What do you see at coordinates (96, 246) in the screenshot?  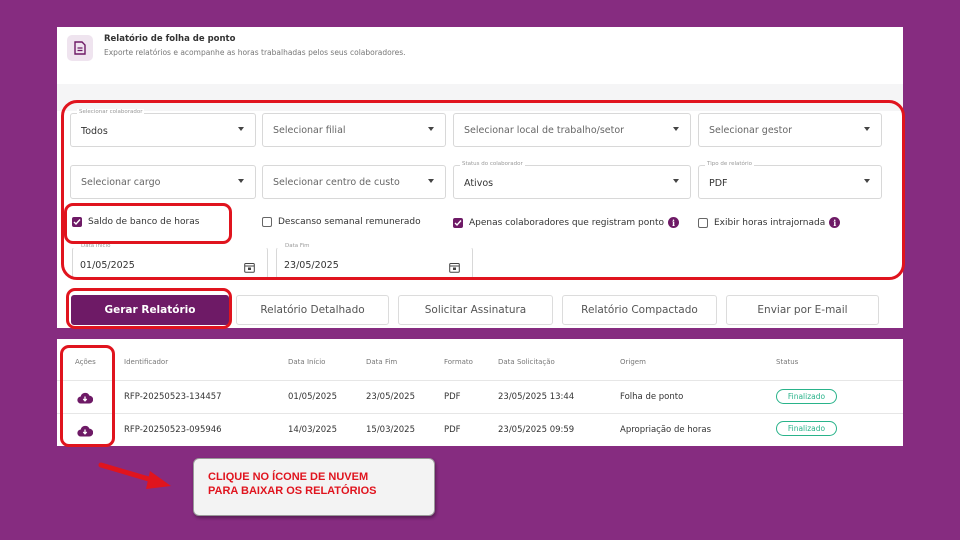 I see `data-inicio-label: Data Início` at bounding box center [96, 246].